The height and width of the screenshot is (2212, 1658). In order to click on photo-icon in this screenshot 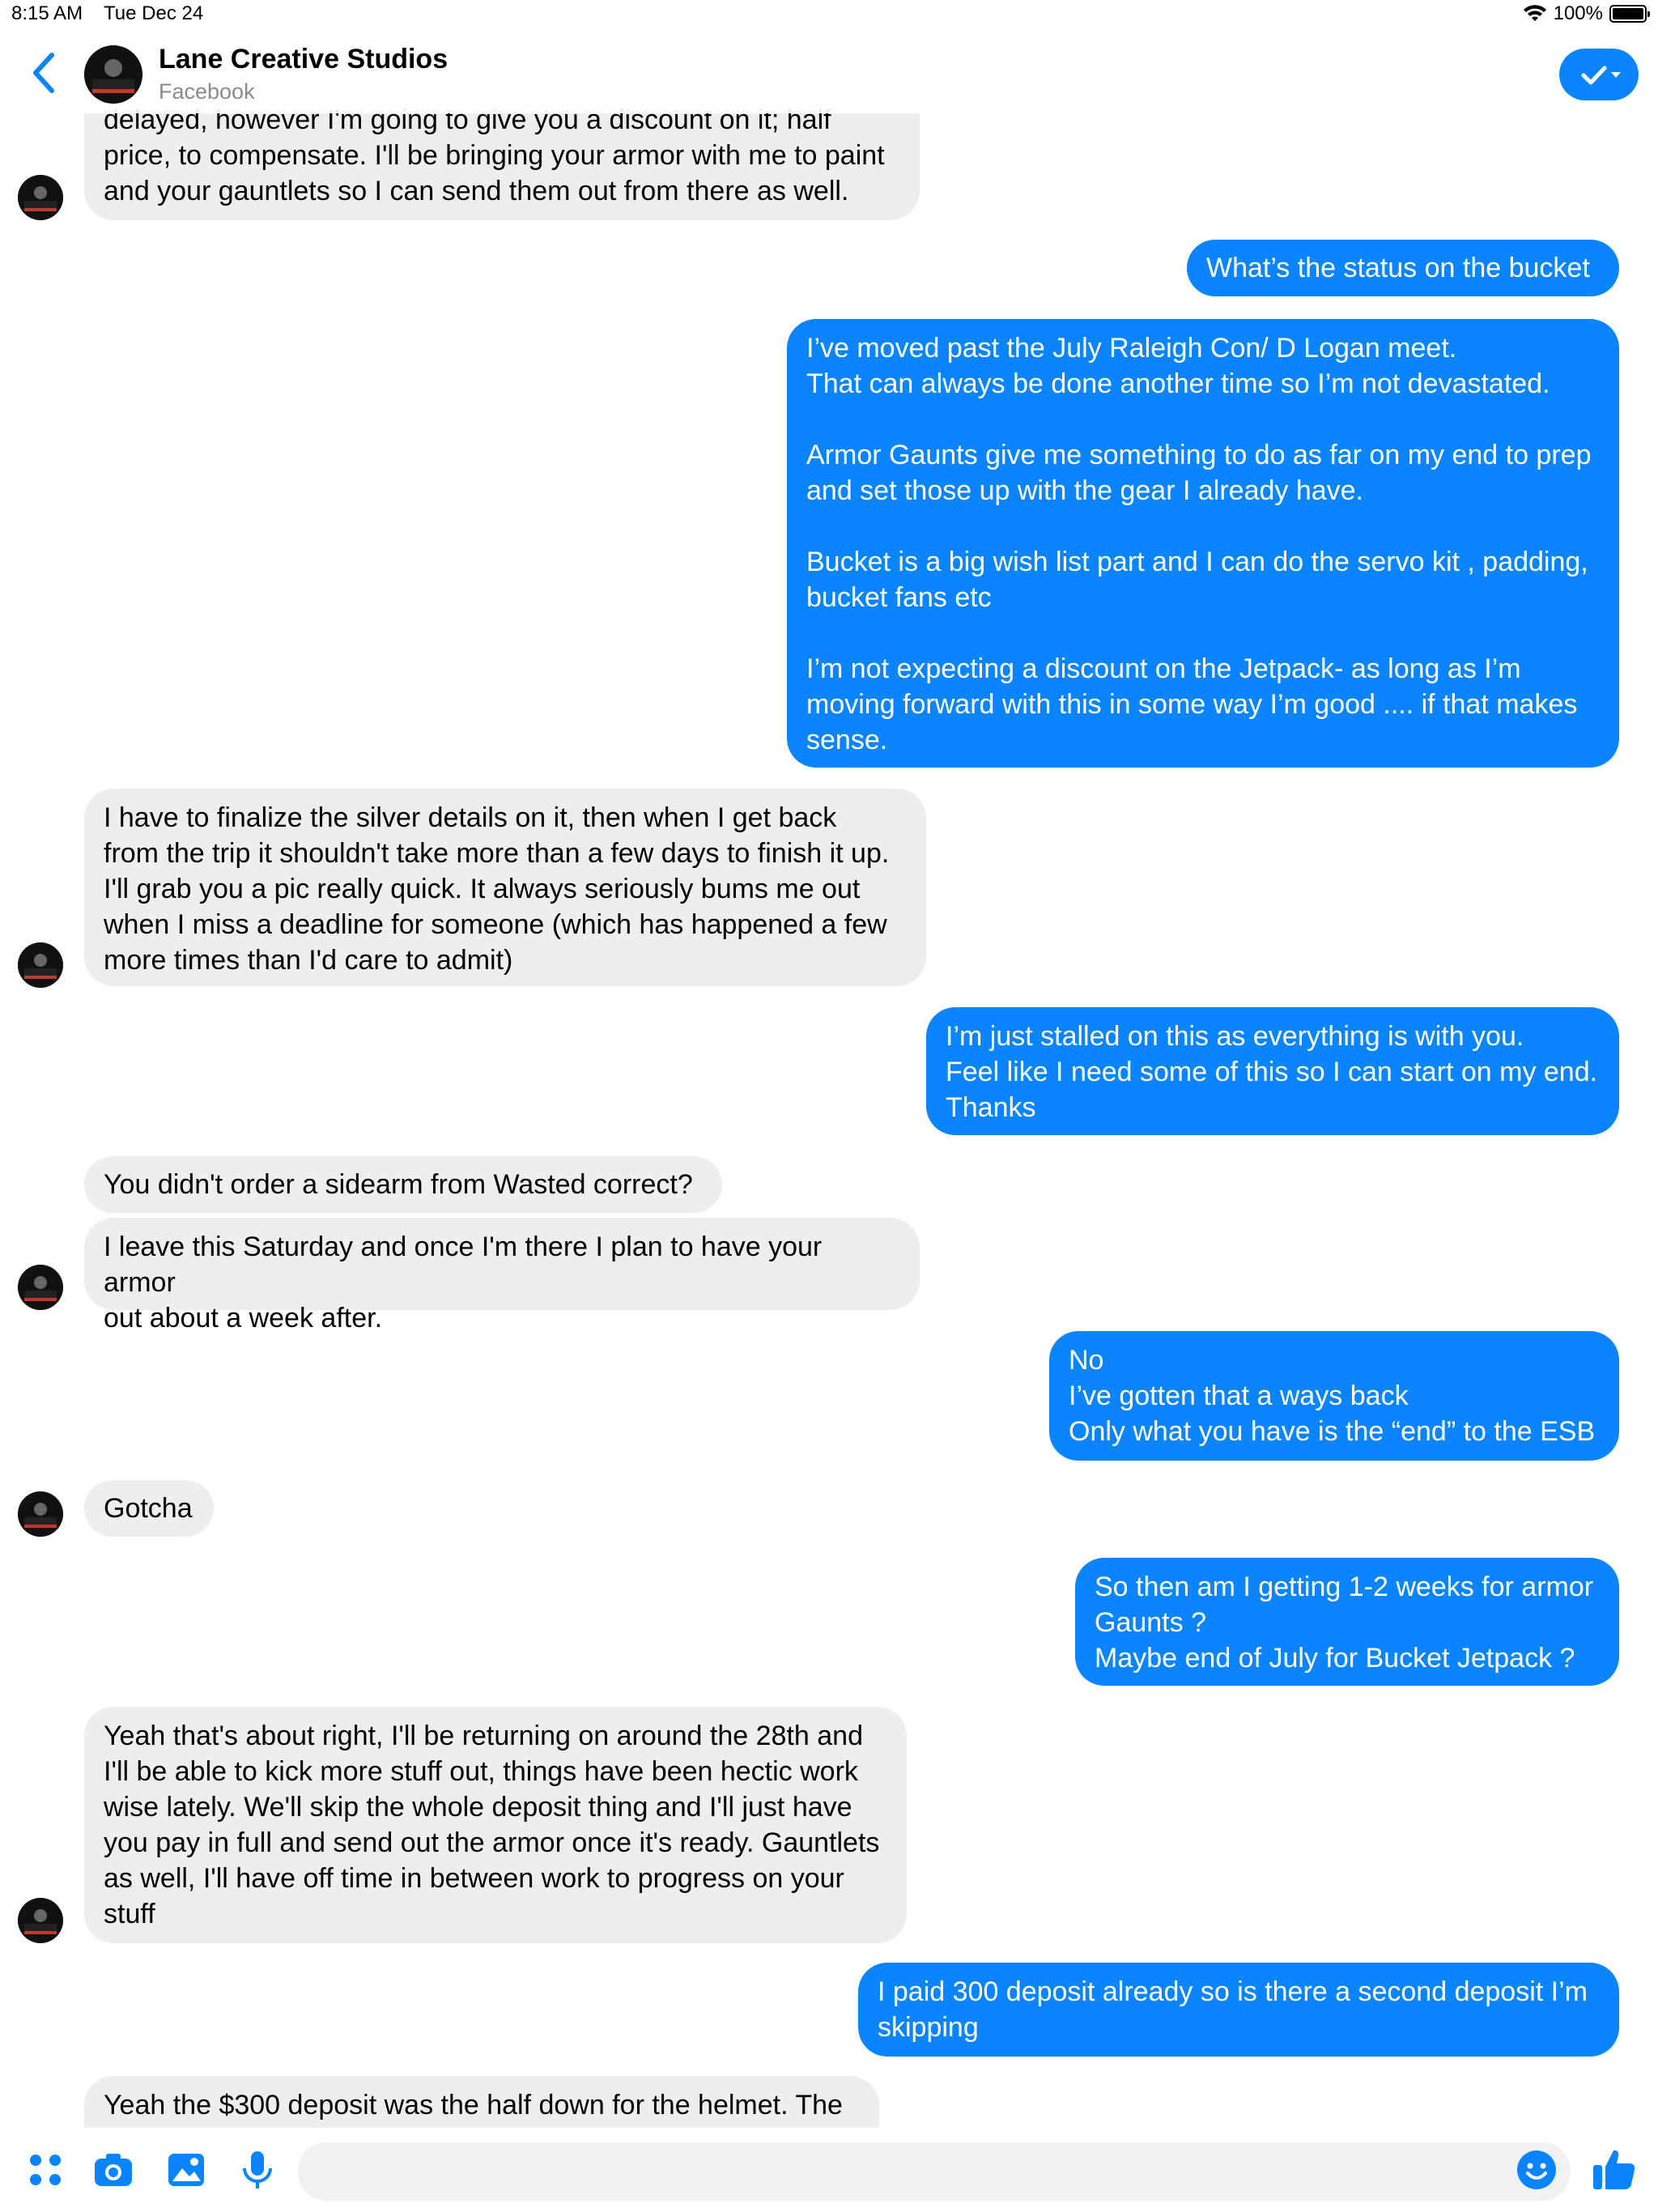, I will do `click(186, 2170)`.